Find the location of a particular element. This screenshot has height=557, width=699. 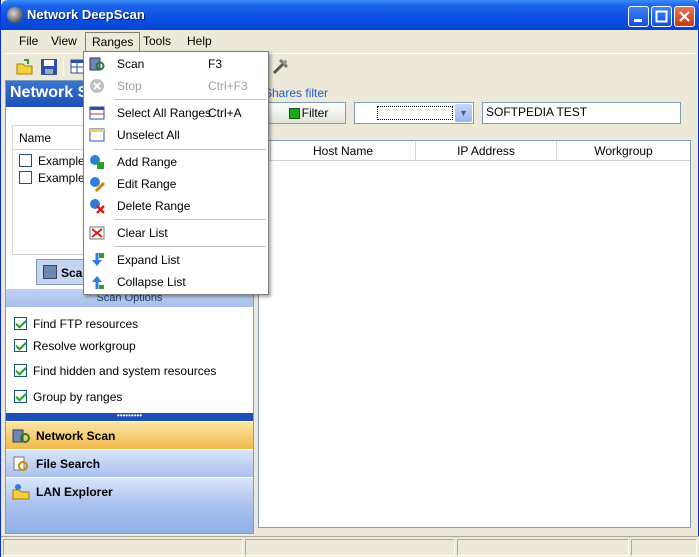

select-all-icon is located at coordinates (97, 113).